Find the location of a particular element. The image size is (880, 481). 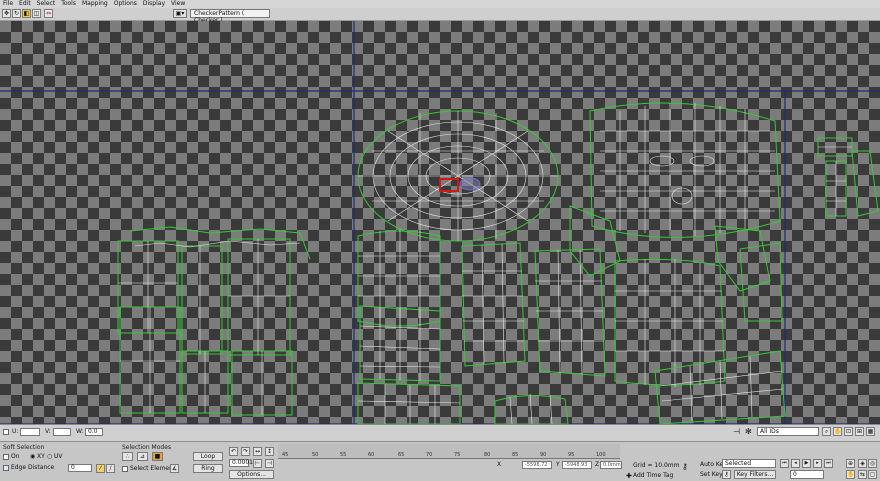

uv-island-right-edge is located at coordinates (848, 177).